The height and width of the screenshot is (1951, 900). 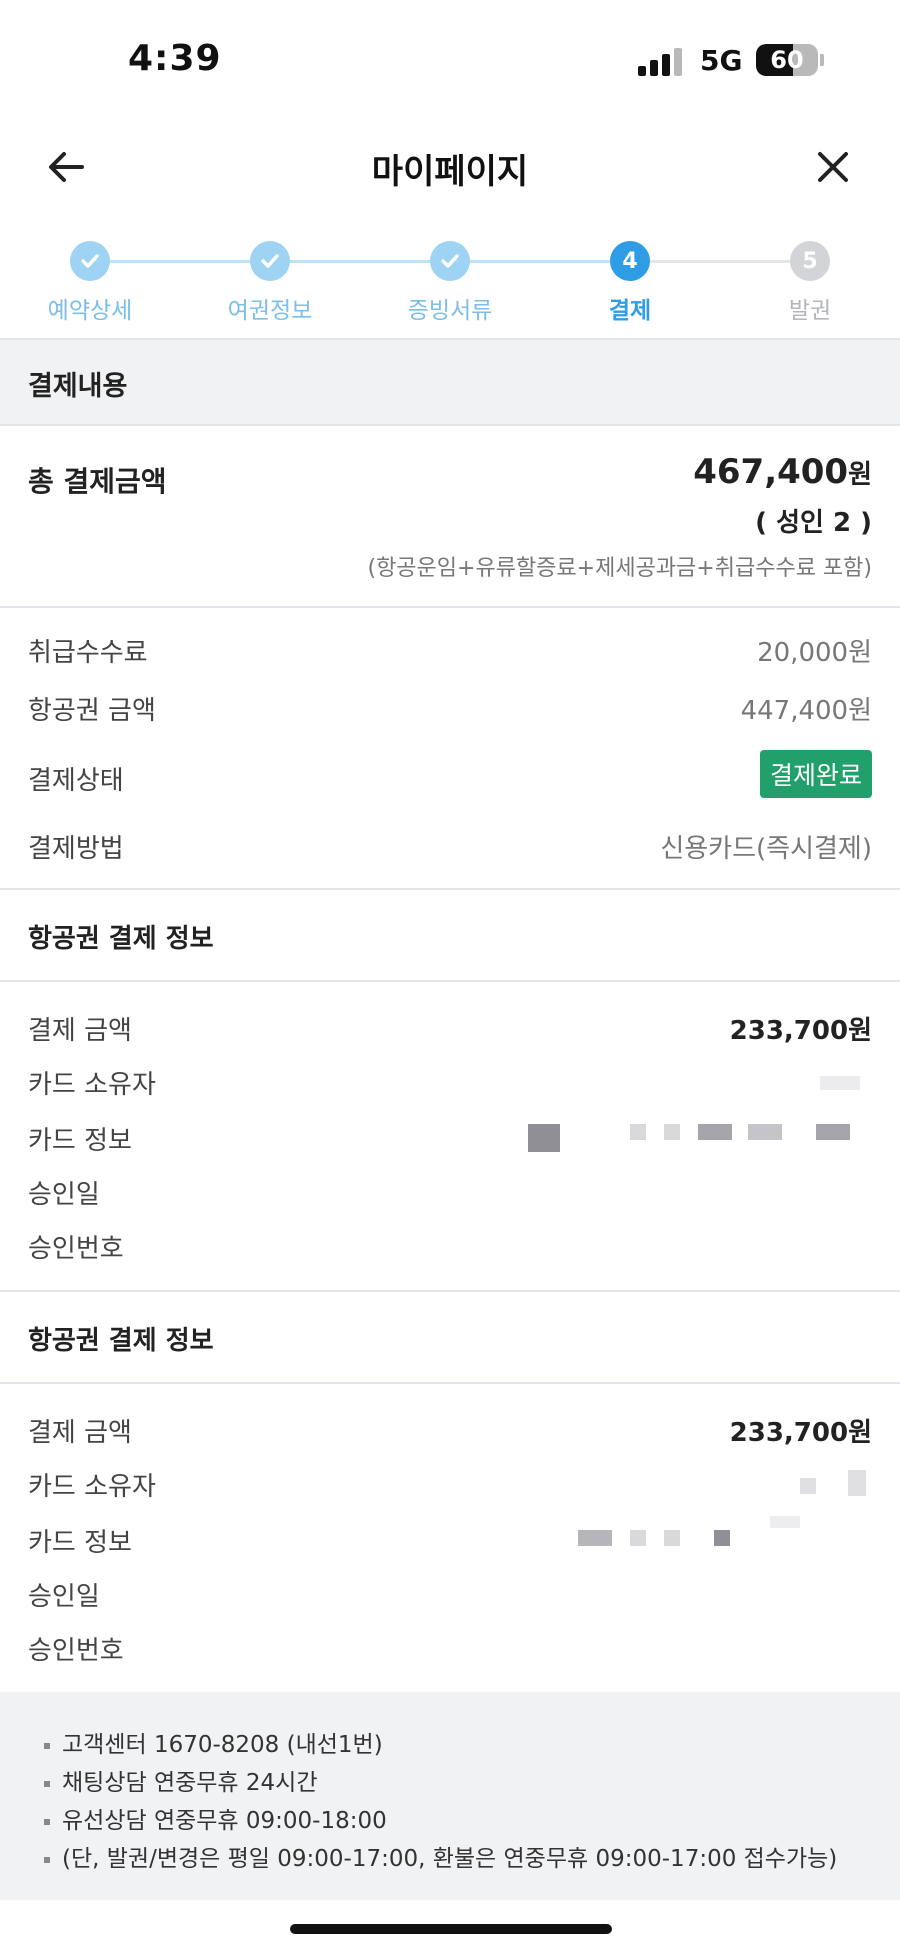 What do you see at coordinates (78, 386) in the screenshot?
I see `section-title: 결제내용` at bounding box center [78, 386].